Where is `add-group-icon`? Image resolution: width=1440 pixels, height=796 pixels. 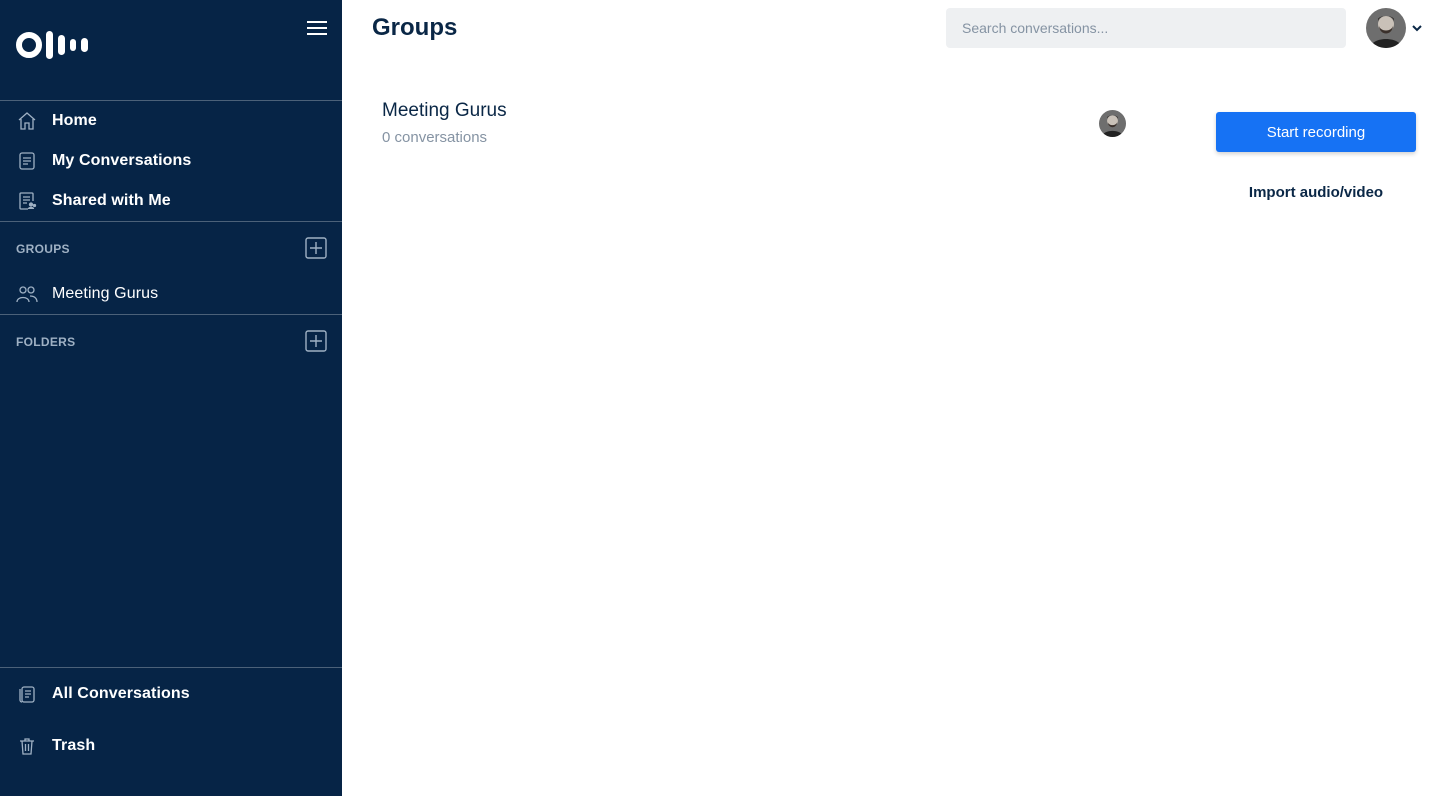 add-group-icon is located at coordinates (316, 248).